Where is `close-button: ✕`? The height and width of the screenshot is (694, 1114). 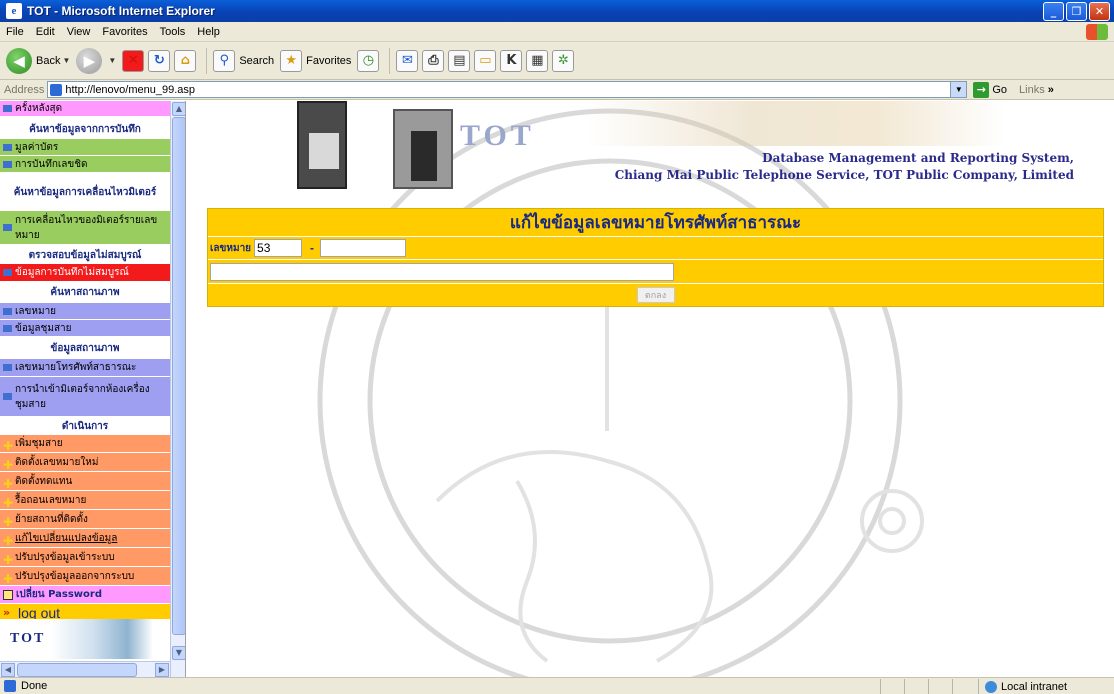 close-button: ✕ is located at coordinates (1099, 11).